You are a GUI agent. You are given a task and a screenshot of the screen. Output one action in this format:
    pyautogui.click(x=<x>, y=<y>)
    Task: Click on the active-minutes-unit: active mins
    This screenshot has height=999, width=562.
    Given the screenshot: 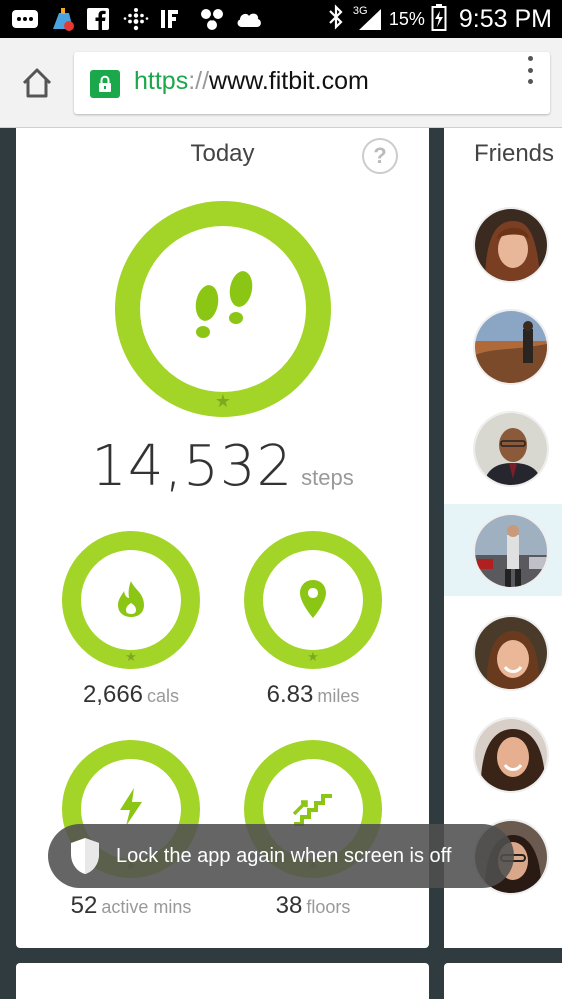 What is the action you would take?
    pyautogui.click(x=146, y=907)
    